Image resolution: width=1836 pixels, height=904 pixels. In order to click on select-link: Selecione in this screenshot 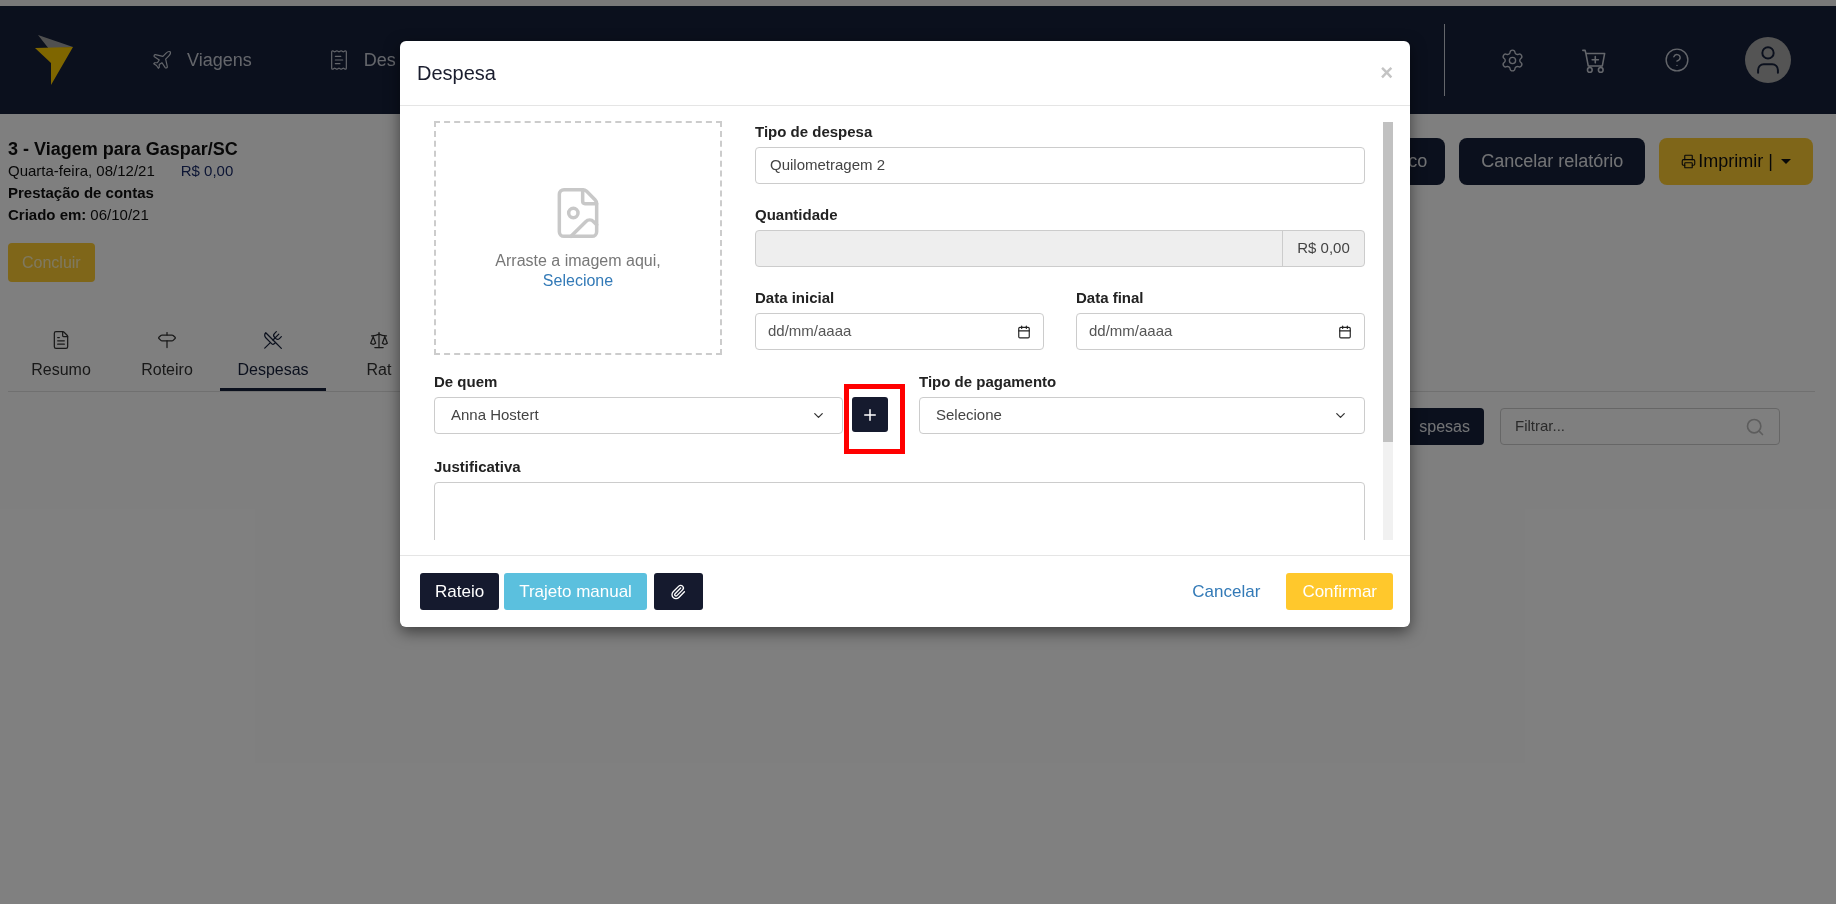, I will do `click(578, 281)`.